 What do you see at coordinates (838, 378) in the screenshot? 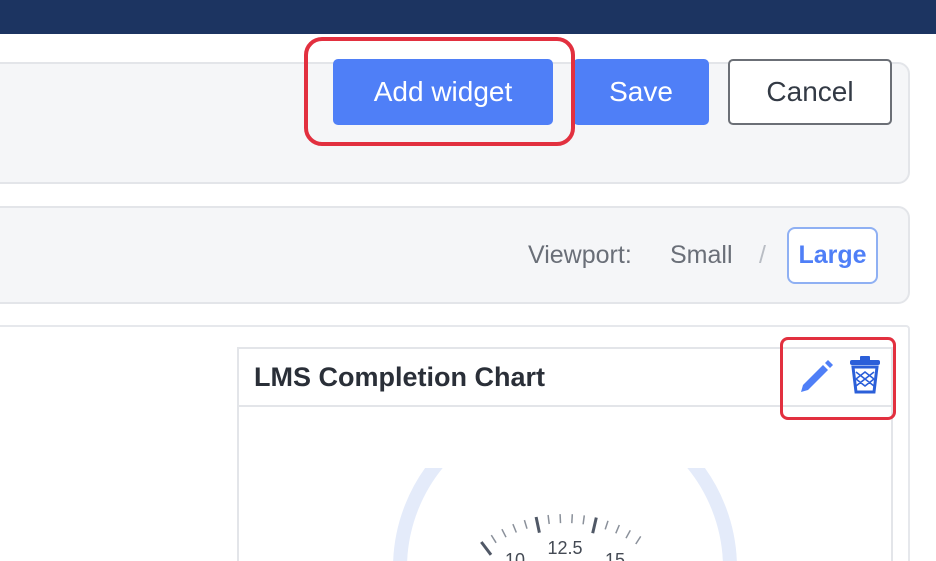
I see `widget-actions-highlight` at bounding box center [838, 378].